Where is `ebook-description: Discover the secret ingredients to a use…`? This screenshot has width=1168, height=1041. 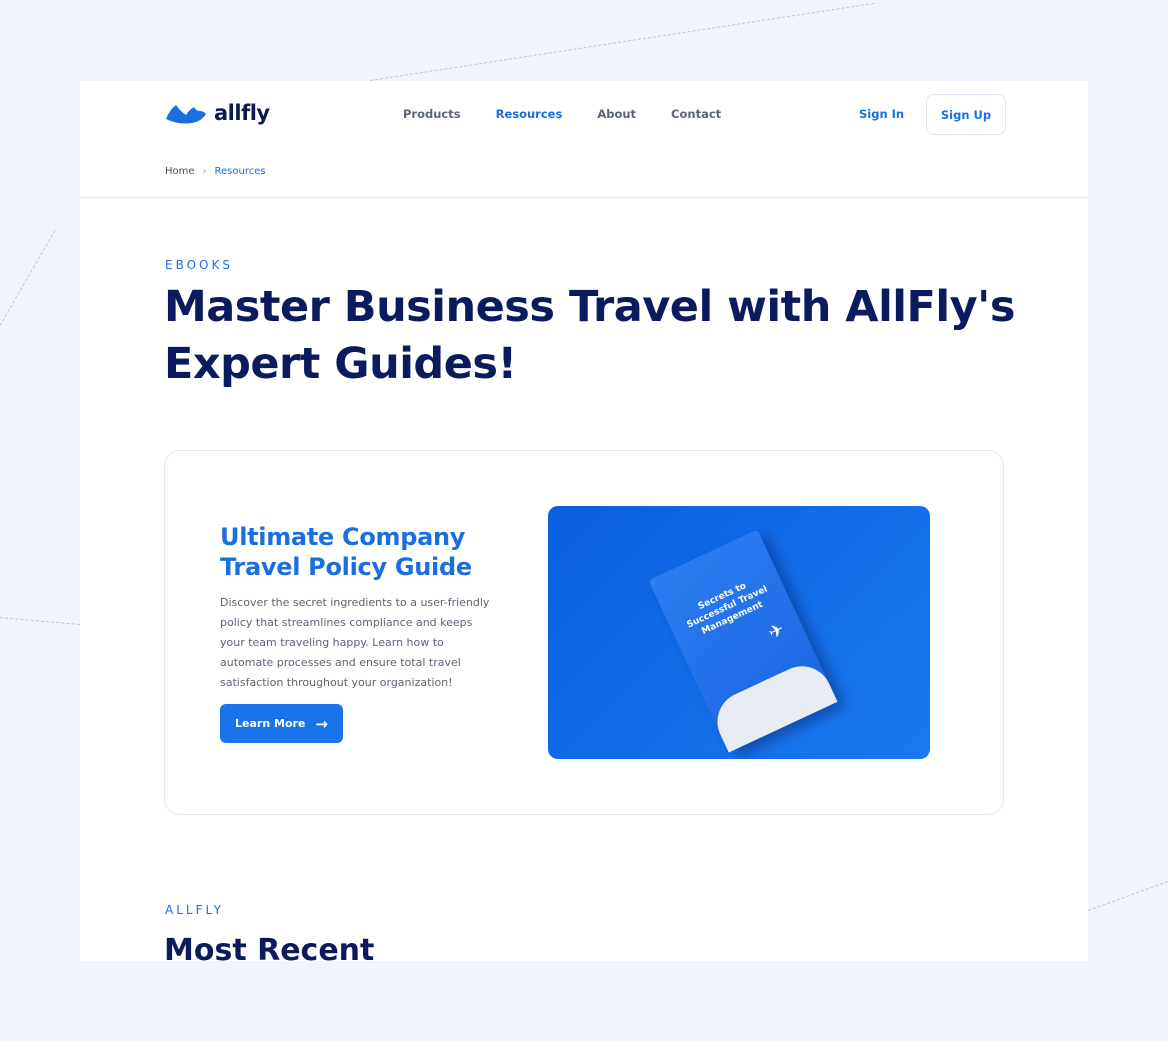 ebook-description: Discover the secret ingredients to a use… is located at coordinates (355, 642).